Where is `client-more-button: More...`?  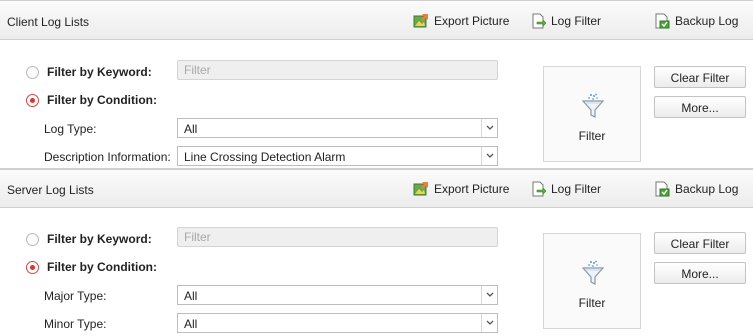 client-more-button: More... is located at coordinates (700, 107).